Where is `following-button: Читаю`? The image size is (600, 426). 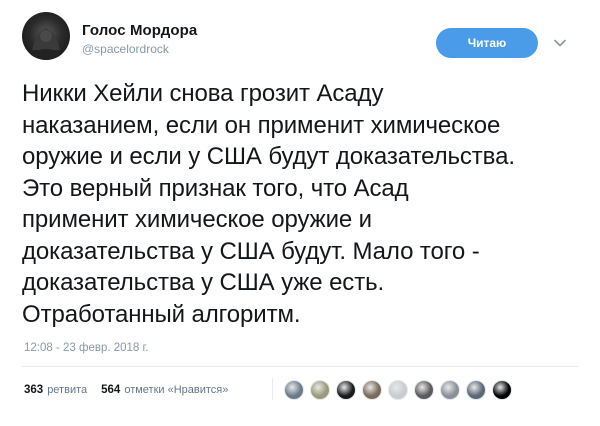
following-button: Читаю is located at coordinates (487, 43).